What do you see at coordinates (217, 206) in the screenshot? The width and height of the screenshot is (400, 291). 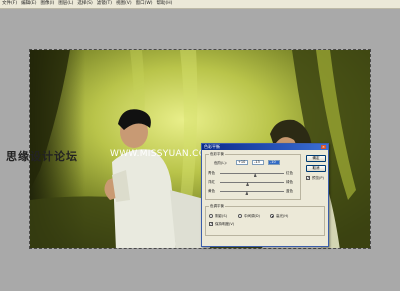 I see `tone-balance-group-label: 色调平衡` at bounding box center [217, 206].